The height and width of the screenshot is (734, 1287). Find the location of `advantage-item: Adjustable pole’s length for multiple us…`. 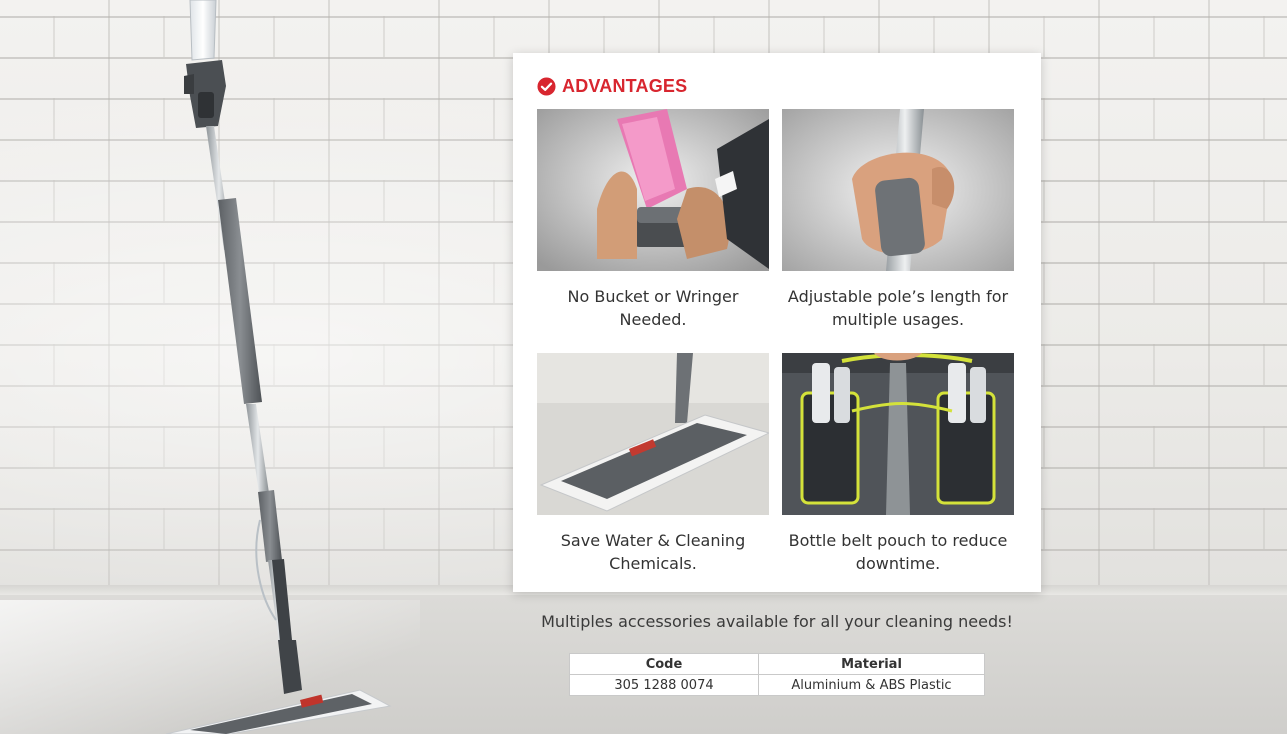

advantage-item: Adjustable pole’s length for multiple us… is located at coordinates (898, 231).